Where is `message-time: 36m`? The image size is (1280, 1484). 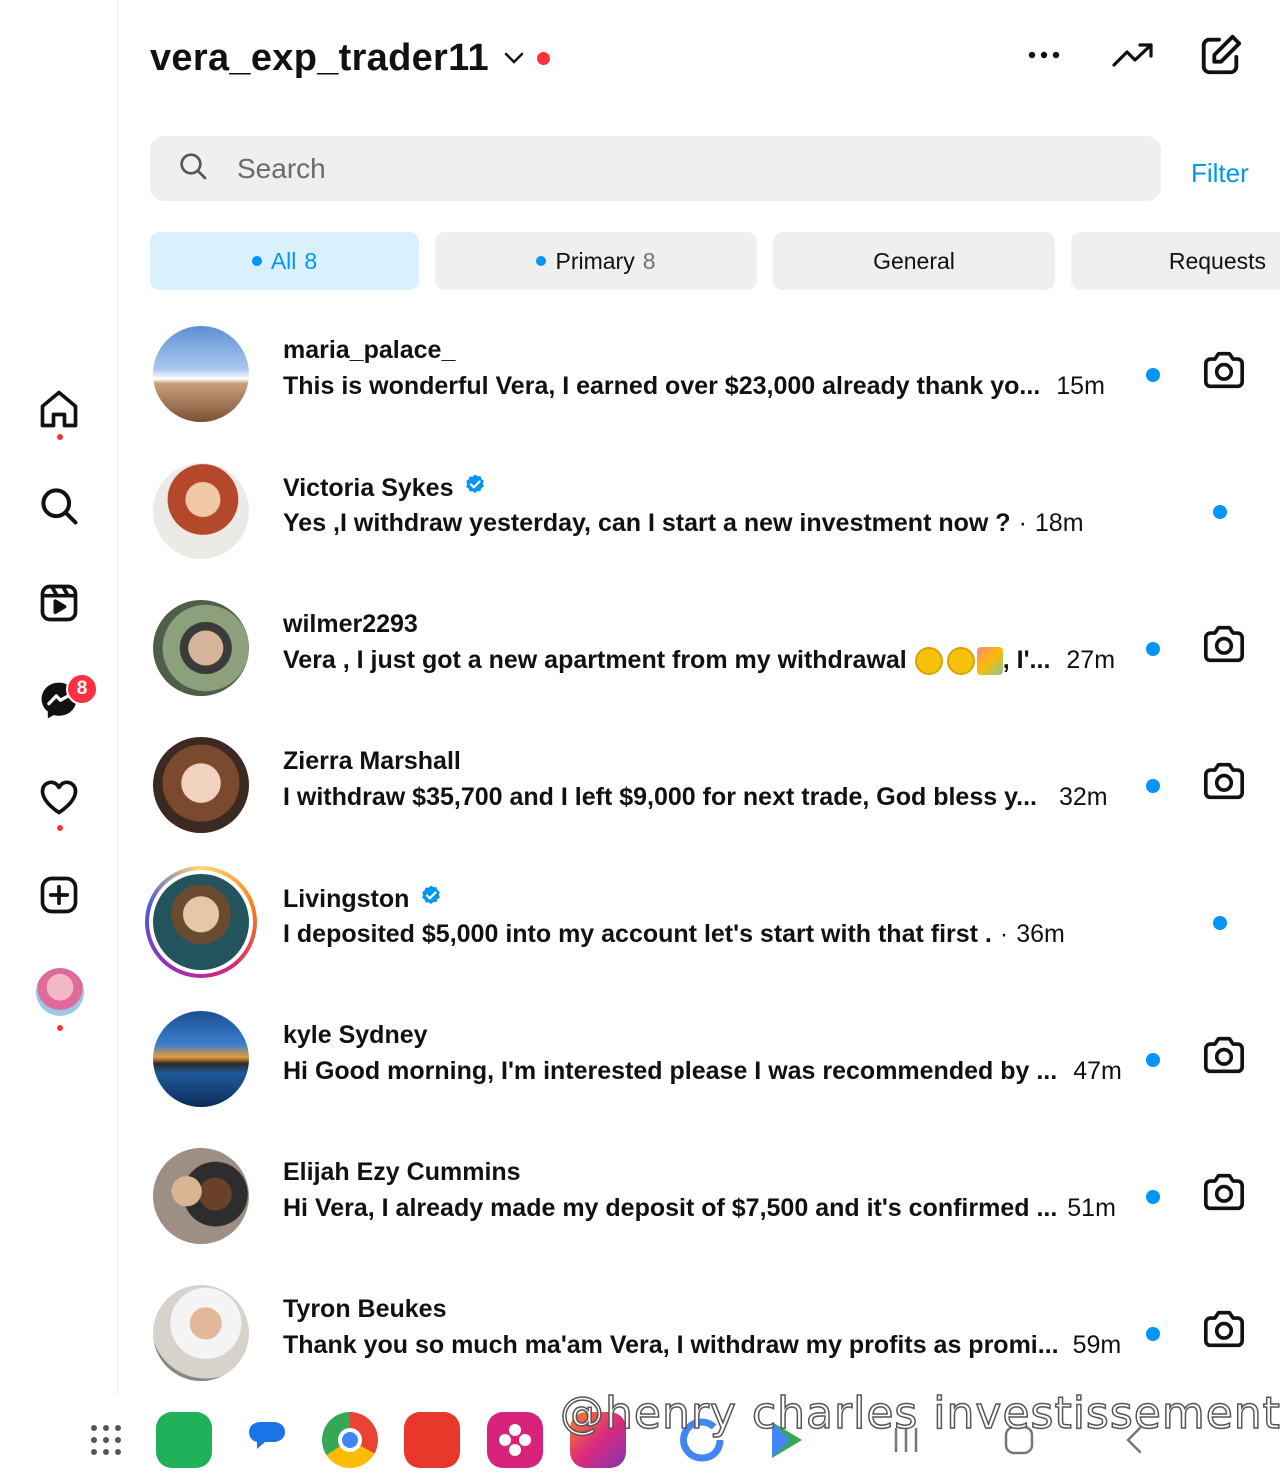
message-time: 36m is located at coordinates (1040, 934).